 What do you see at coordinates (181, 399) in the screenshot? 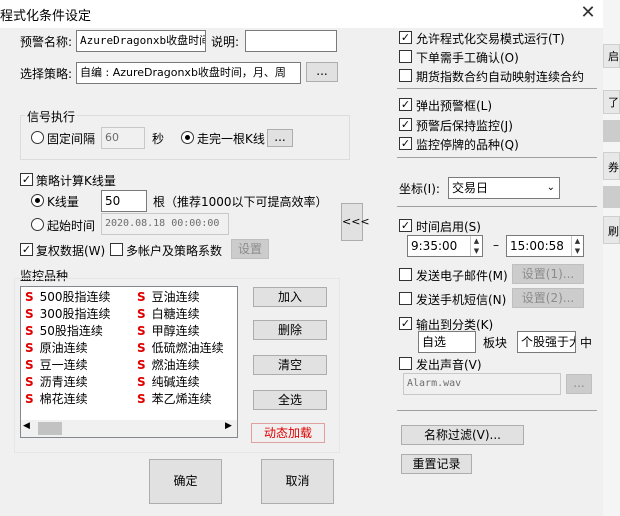
I see `list-item-label: 苯乙烯连续` at bounding box center [181, 399].